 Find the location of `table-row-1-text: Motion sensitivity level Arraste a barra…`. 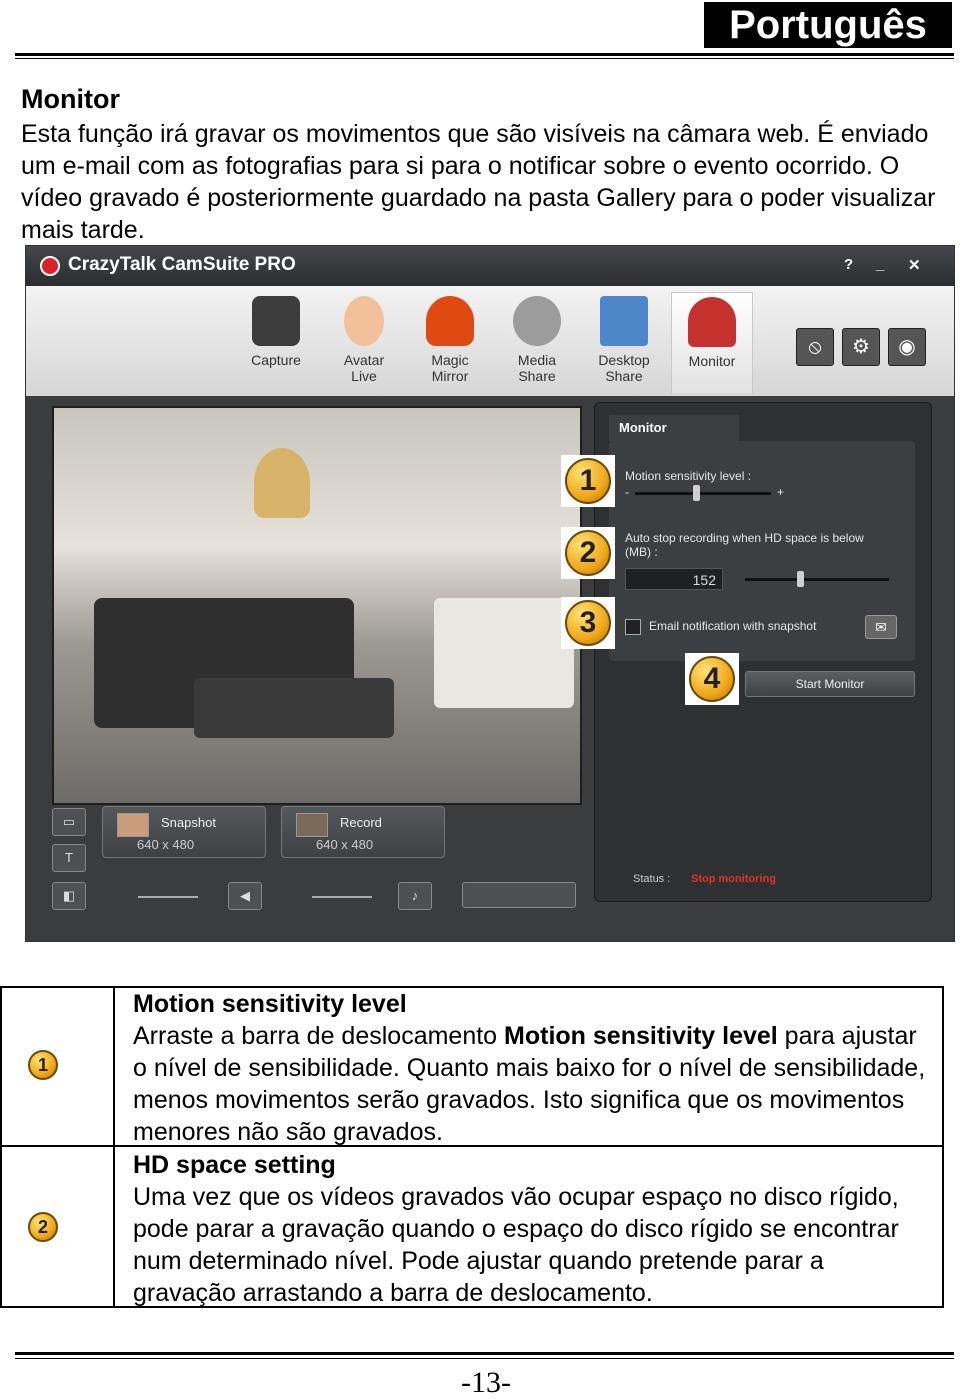

table-row-1-text: Motion sensitivity level Arraste a barra… is located at coordinates (533, 1068).